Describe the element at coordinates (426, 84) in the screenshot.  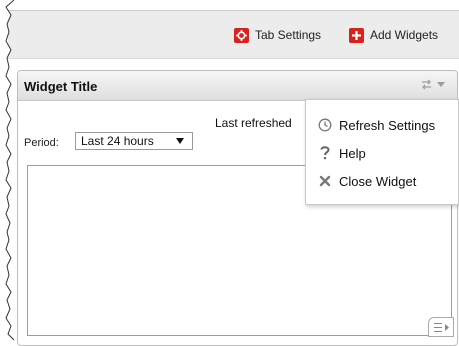
I see `refresh-arrows-icon` at that location.